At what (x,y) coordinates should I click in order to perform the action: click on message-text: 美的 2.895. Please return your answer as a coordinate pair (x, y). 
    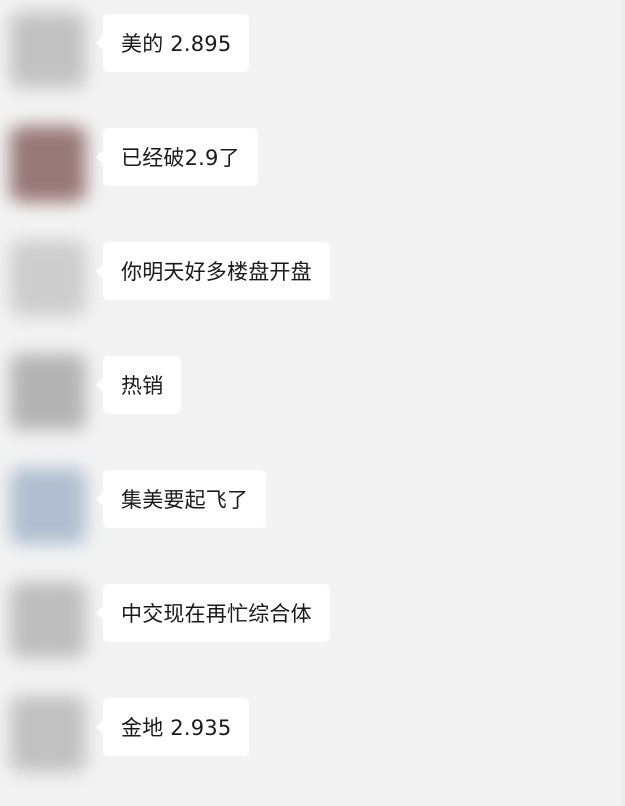
    Looking at the image, I should click on (176, 44).